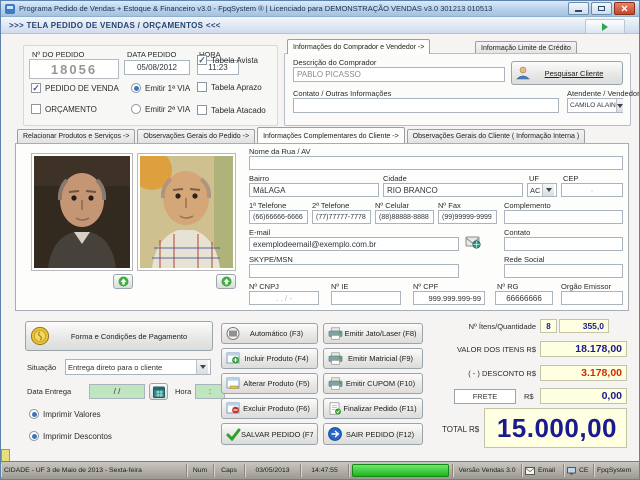 This screenshot has width=640, height=480. I want to click on frete-button: FRETE, so click(485, 396).